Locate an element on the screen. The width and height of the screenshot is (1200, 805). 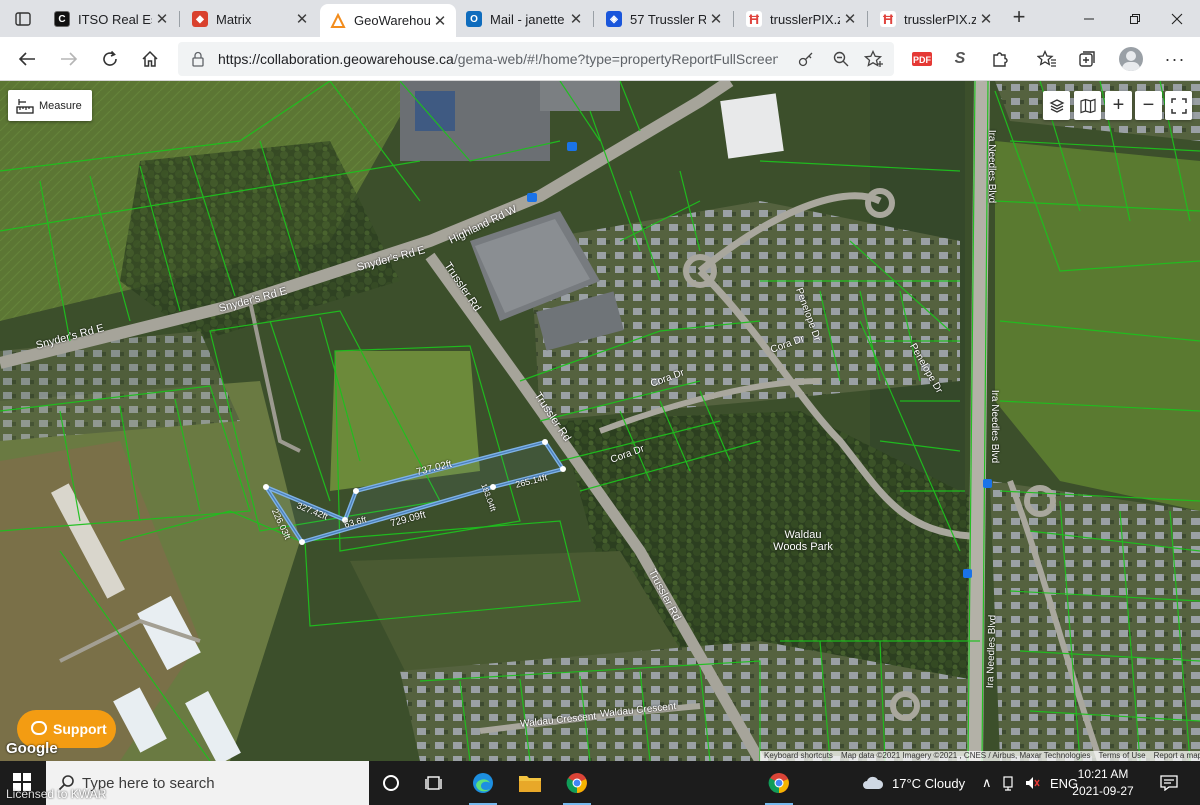
tab-zip-2: Ħ trusslerPIX.zip ✕ is located at coordinates (936, 19).